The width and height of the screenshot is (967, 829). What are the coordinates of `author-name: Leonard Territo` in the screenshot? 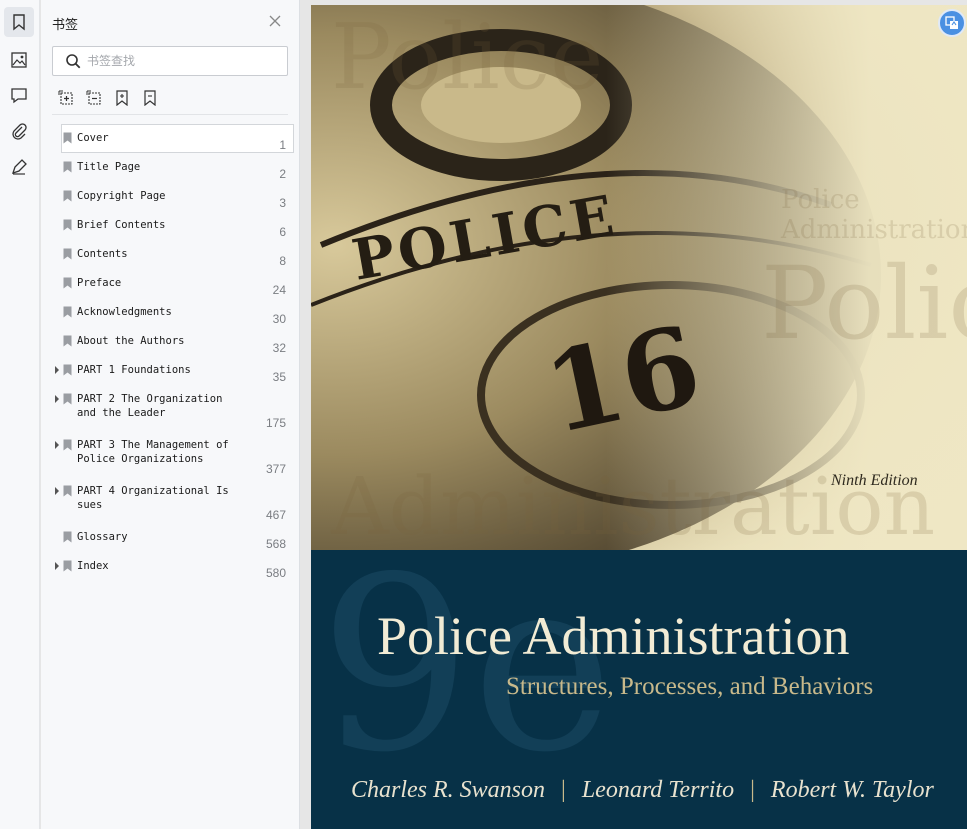 It's located at (658, 790).